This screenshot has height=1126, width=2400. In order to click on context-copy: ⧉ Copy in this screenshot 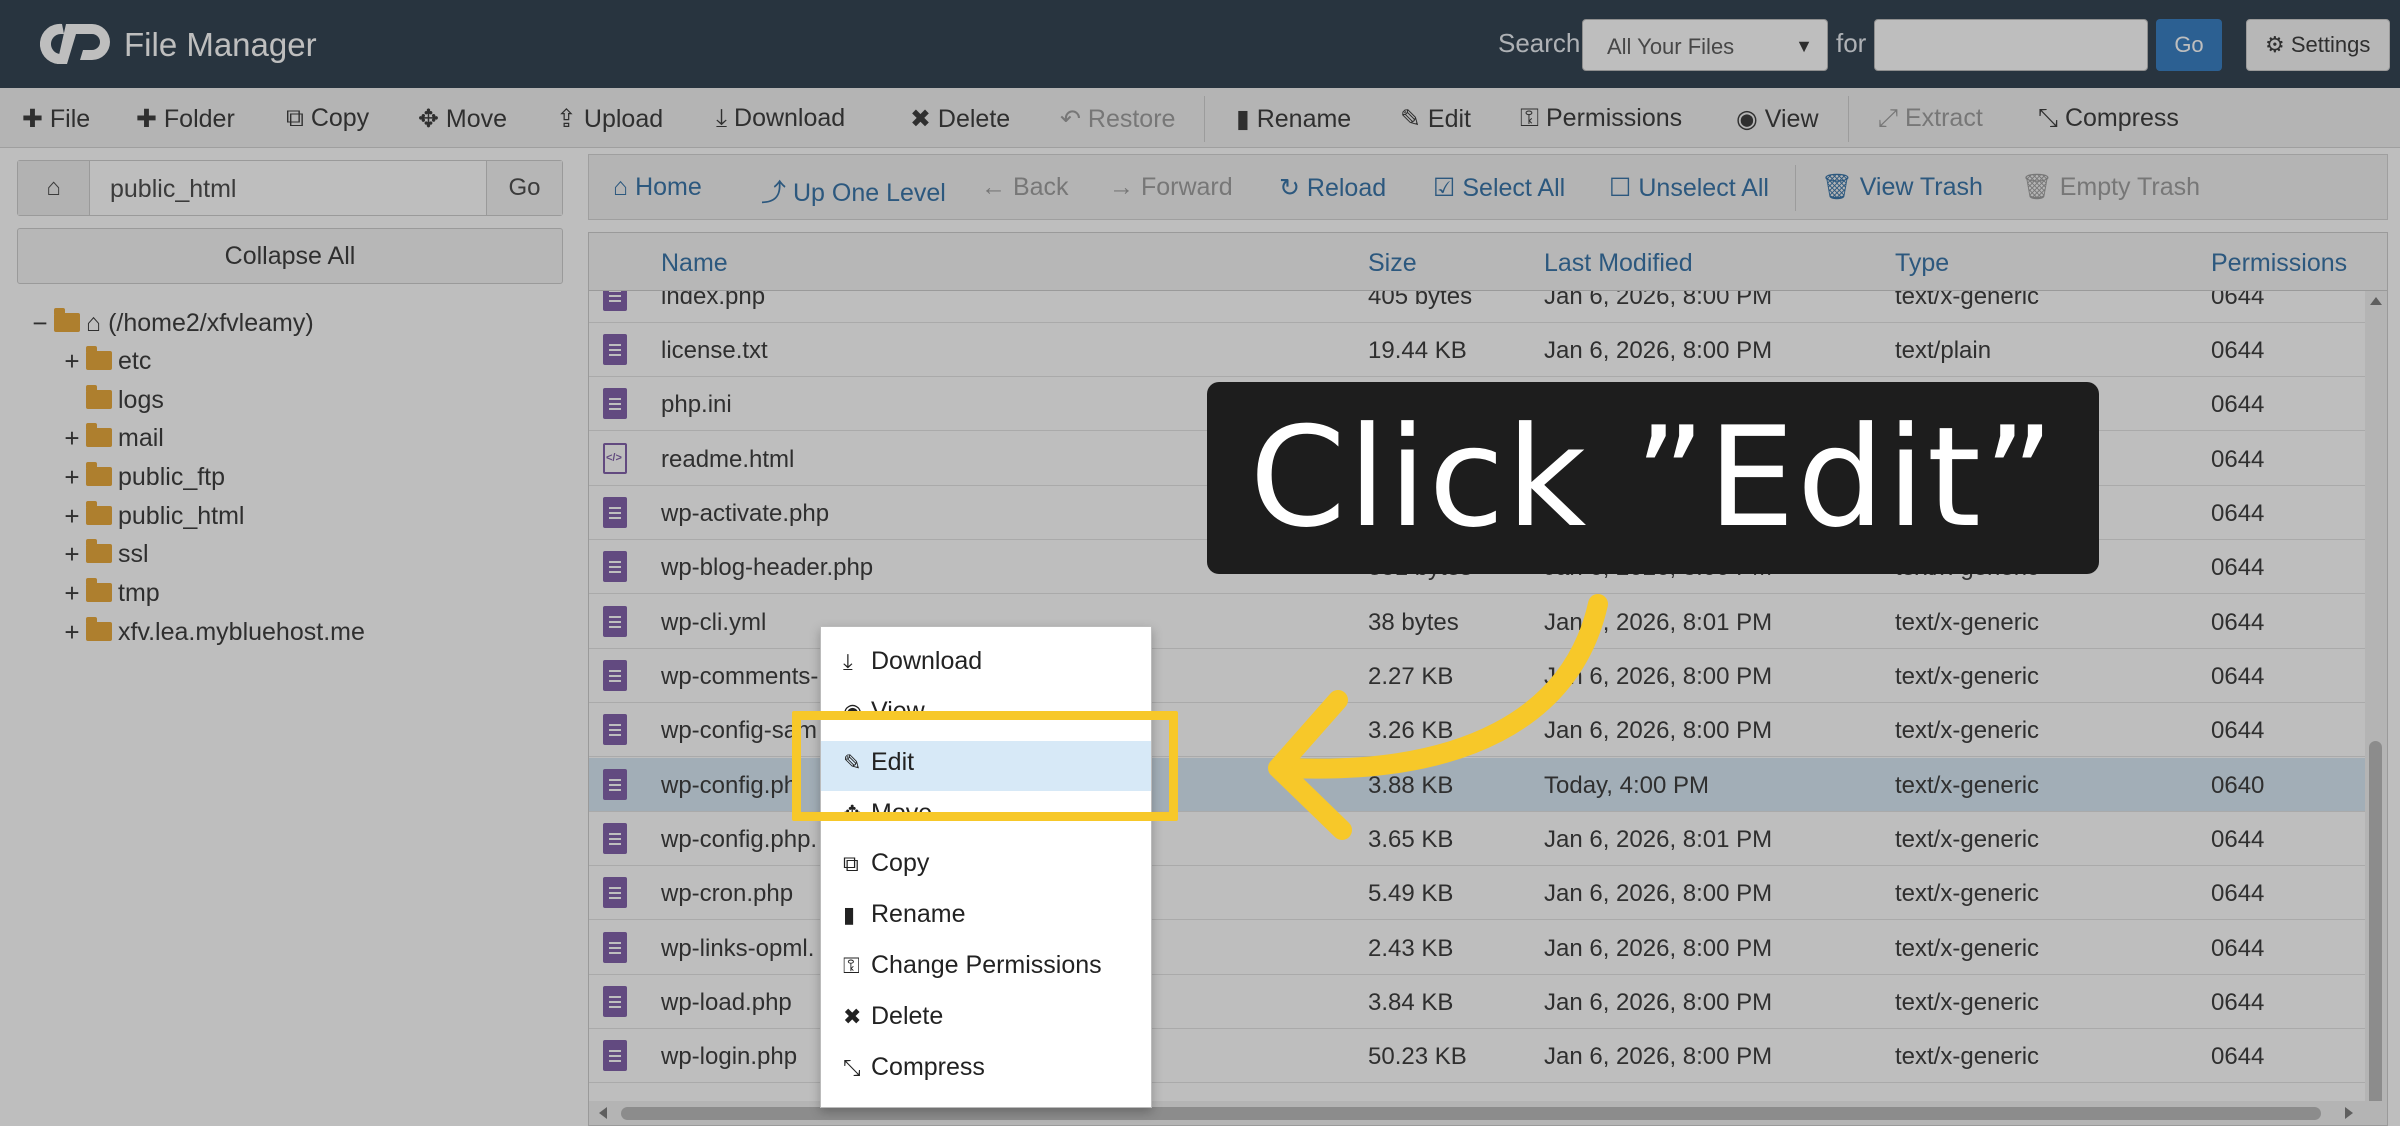, I will do `click(886, 863)`.